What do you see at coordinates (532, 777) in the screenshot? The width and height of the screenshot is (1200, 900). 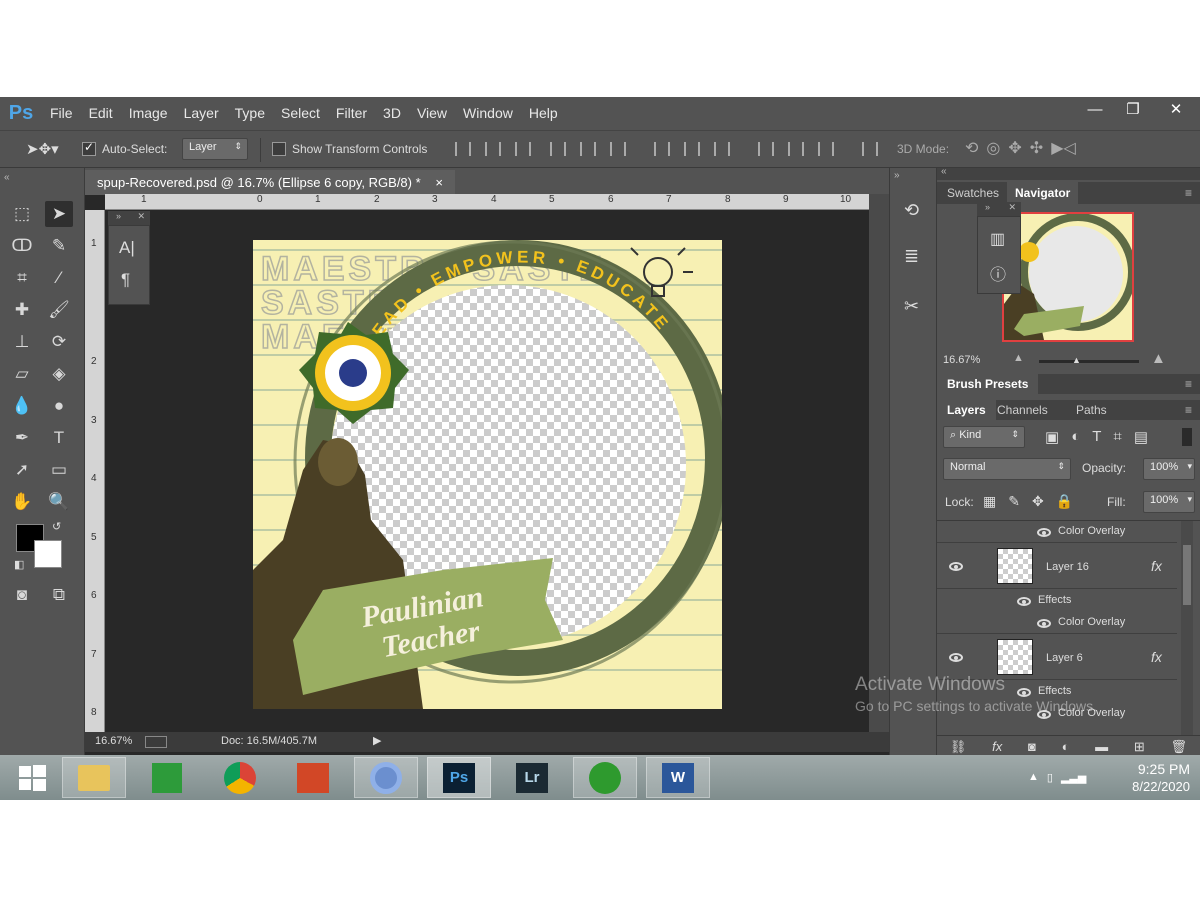 I see `lightroom-taskbar: Lr` at bounding box center [532, 777].